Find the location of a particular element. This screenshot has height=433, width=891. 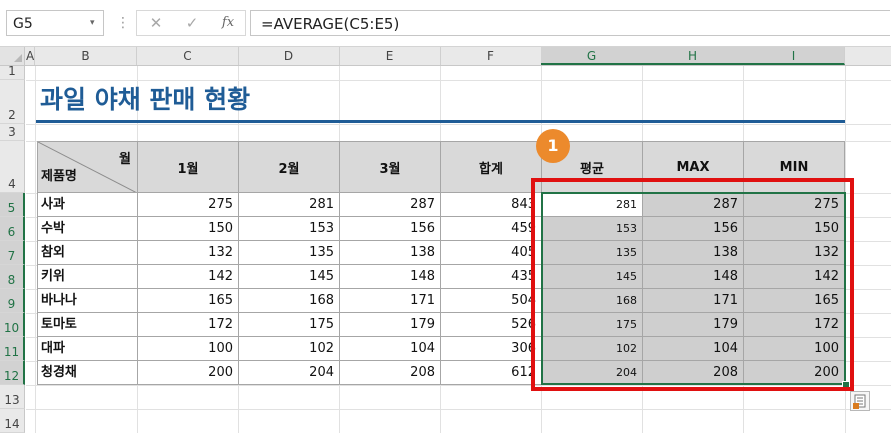

cell-m1: 132 is located at coordinates (188, 252).